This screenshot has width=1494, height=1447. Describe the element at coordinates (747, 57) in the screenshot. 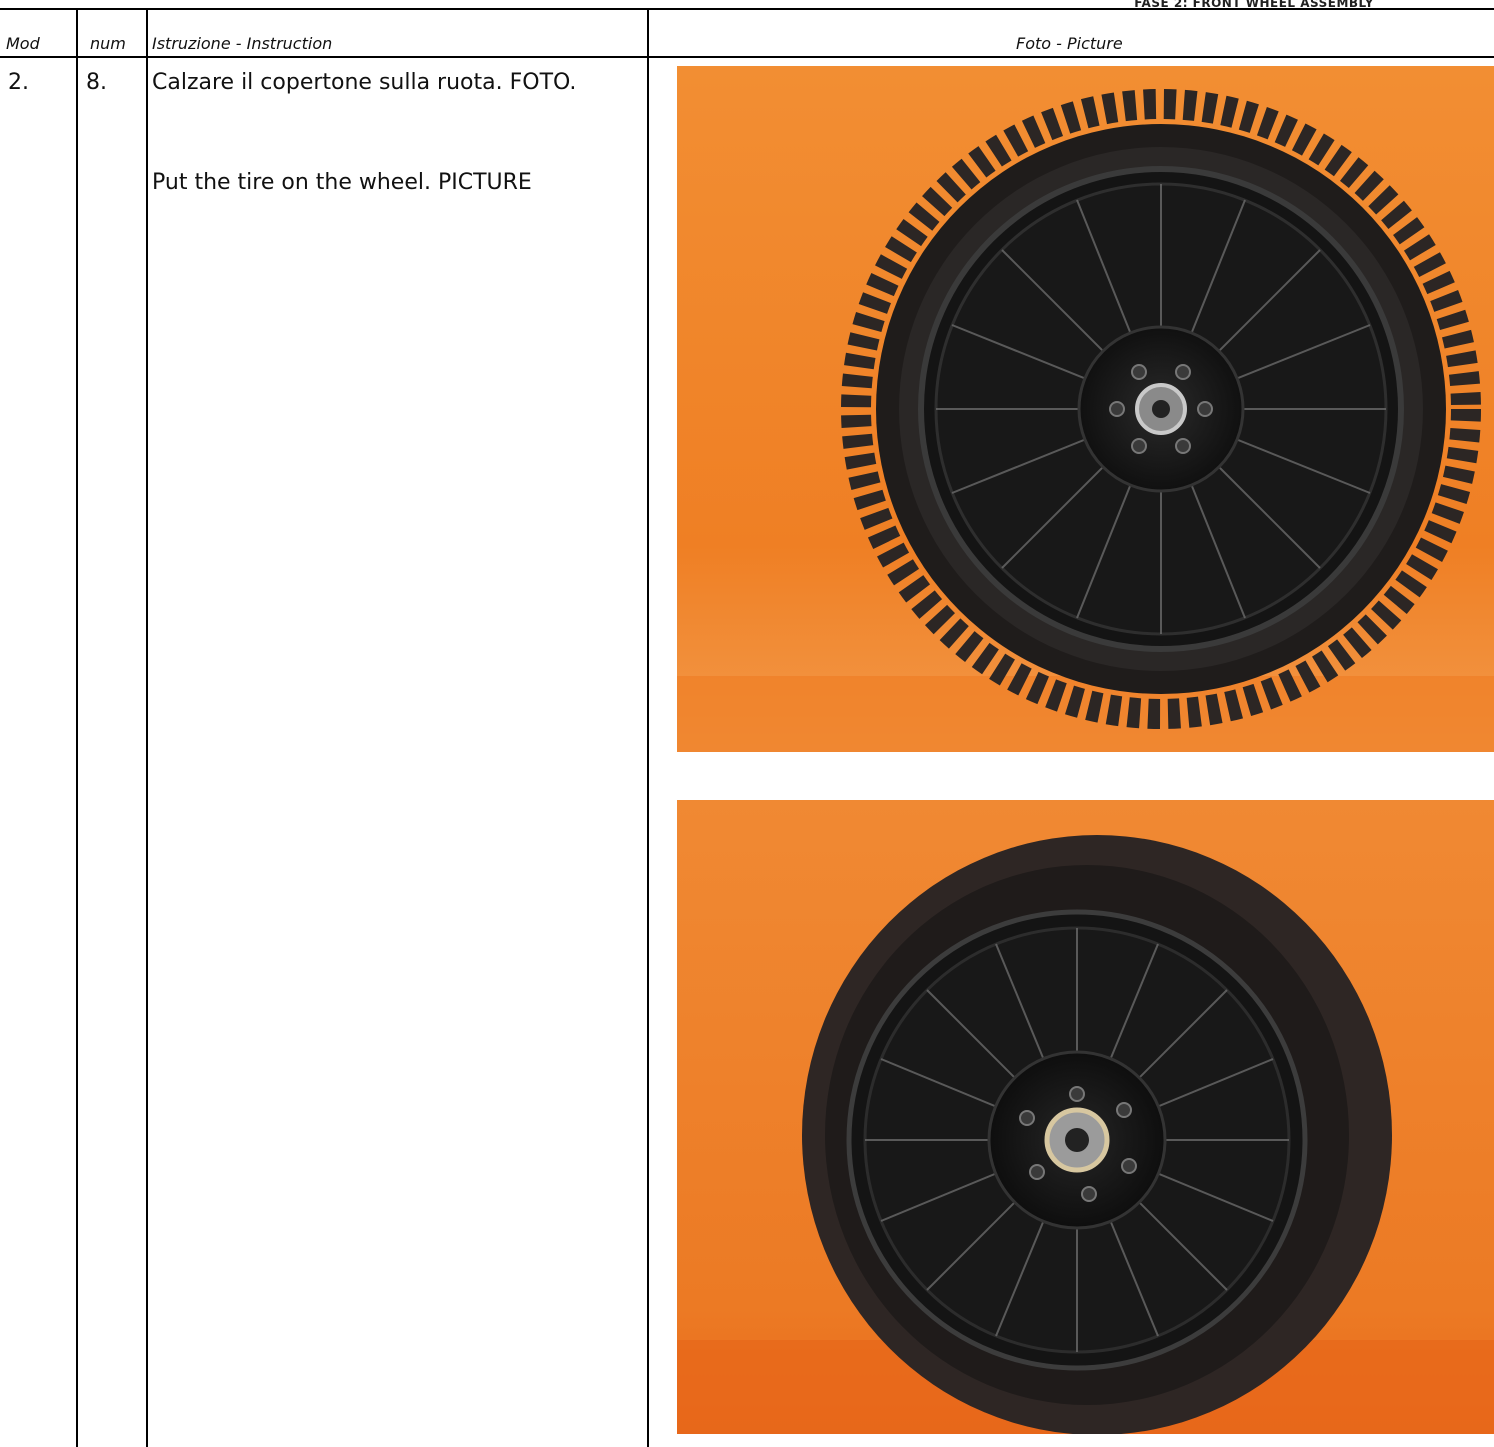

I see `table-header-divider` at that location.